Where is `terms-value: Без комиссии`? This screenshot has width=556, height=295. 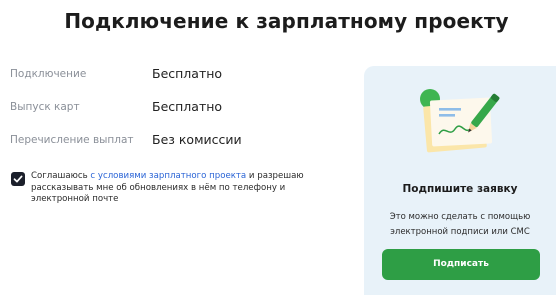
terms-value: Без комиссии is located at coordinates (197, 139).